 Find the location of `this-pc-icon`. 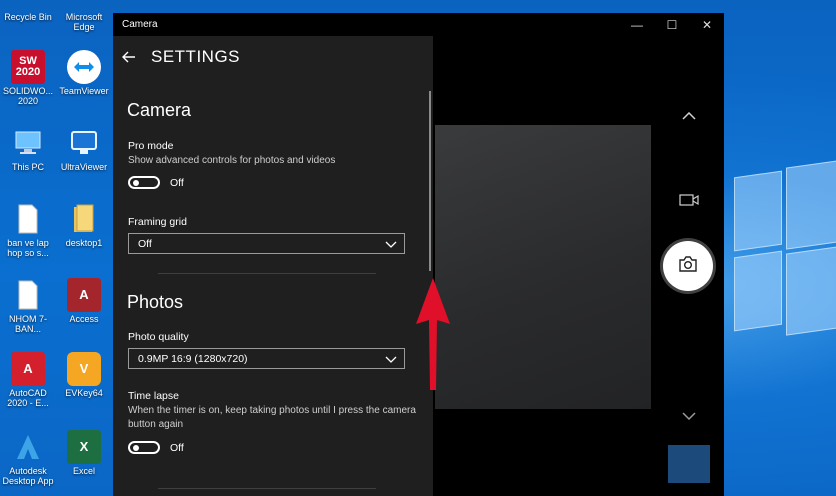

this-pc-icon is located at coordinates (28, 143).